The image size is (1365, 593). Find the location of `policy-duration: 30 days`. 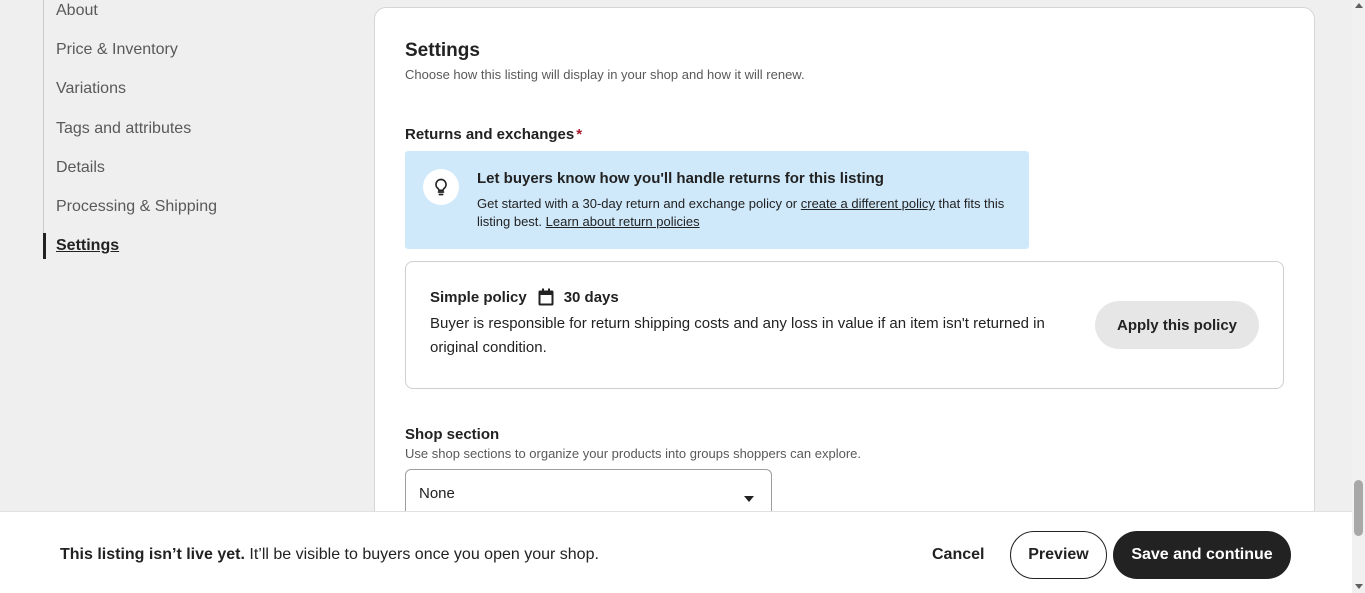

policy-duration: 30 days is located at coordinates (591, 297).